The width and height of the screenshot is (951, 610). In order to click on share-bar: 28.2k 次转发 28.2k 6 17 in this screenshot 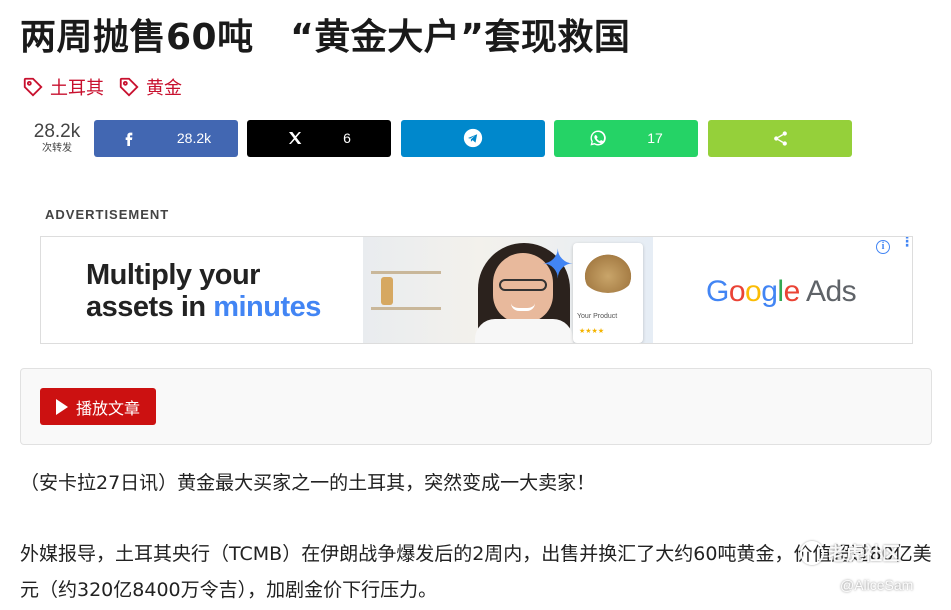, I will do `click(436, 138)`.